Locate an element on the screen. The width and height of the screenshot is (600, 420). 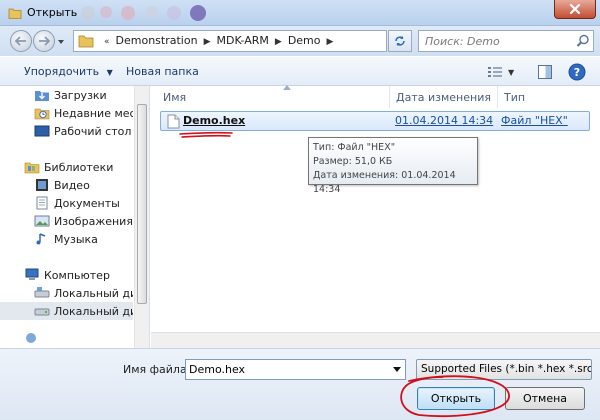
chevron-down-icon is located at coordinates (397, 369).